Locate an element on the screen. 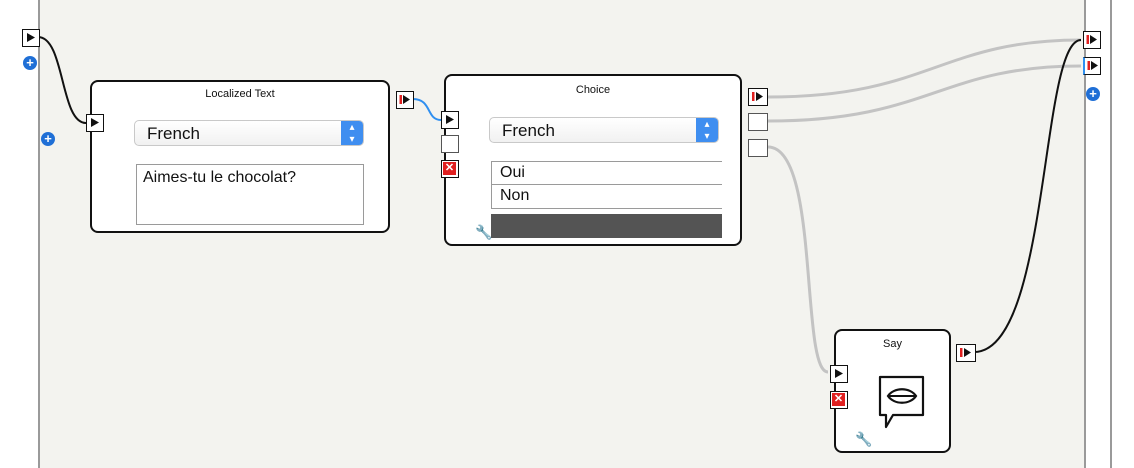  choice-onstop-port: ✕ is located at coordinates (450, 169).